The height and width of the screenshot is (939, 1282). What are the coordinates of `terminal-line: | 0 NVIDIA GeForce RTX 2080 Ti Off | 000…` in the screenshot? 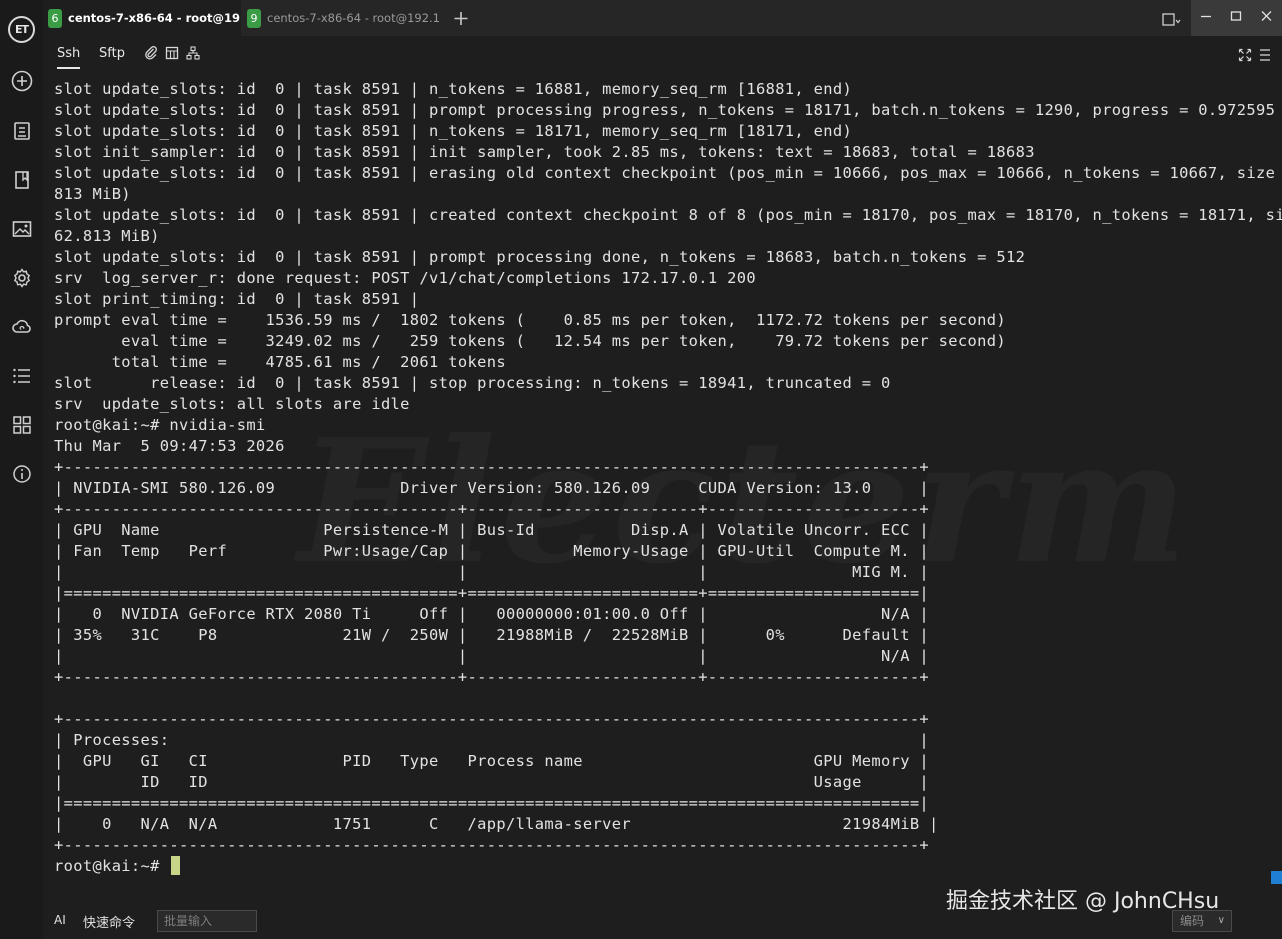 It's located at (492, 614).